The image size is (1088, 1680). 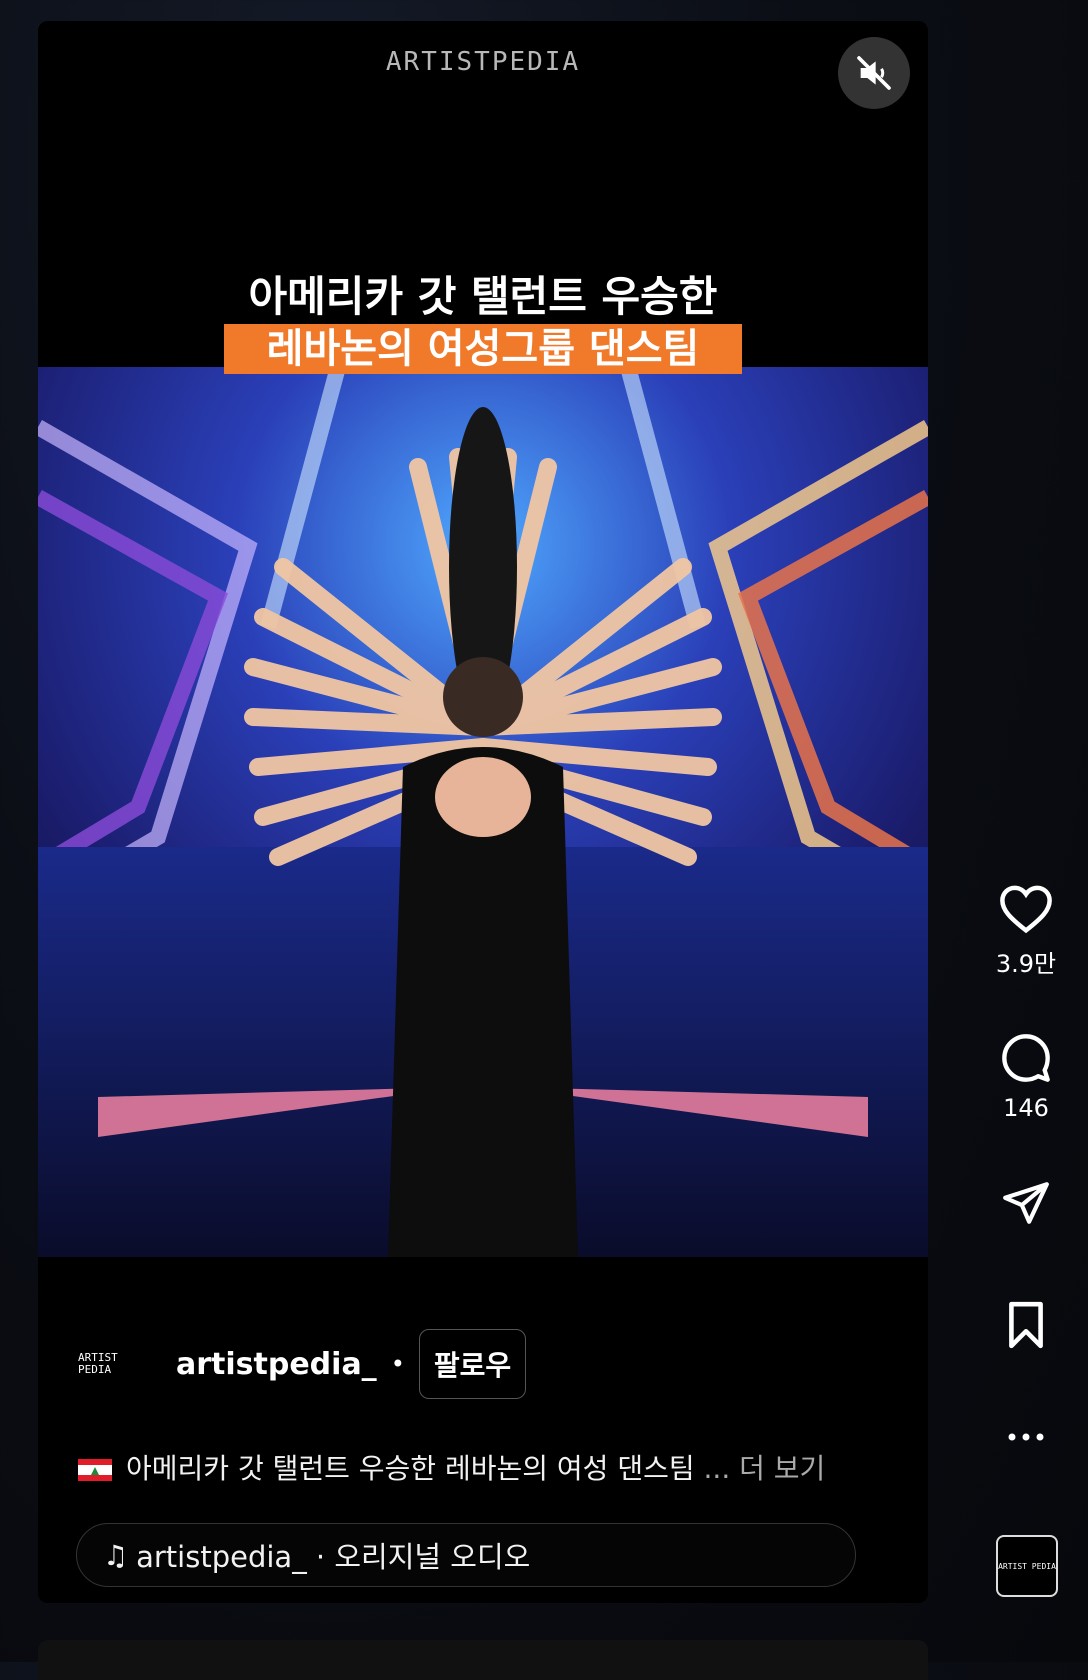 I want to click on comment-count: 146, so click(x=1026, y=1108).